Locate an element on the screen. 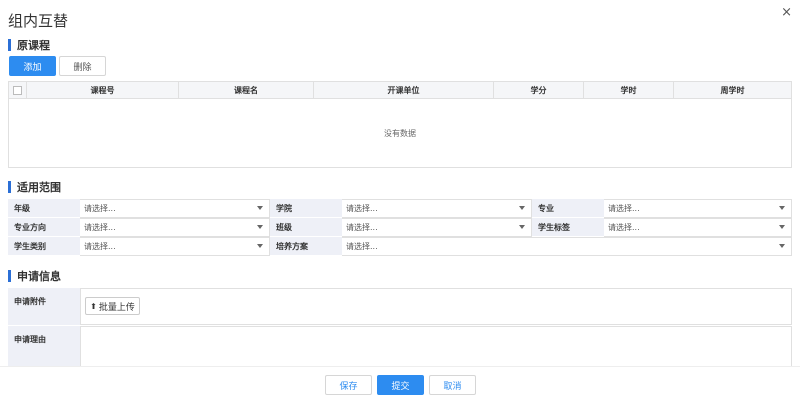  batch-upload-button: ⬆ 批量上传 is located at coordinates (112, 306).